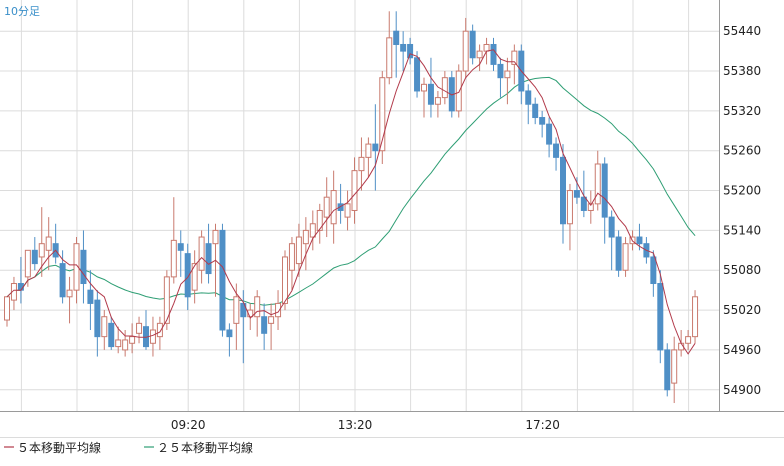 This screenshot has height=466, width=784. What do you see at coordinates (742, 31) in the screenshot?
I see `y-tick-label: 55440` at bounding box center [742, 31].